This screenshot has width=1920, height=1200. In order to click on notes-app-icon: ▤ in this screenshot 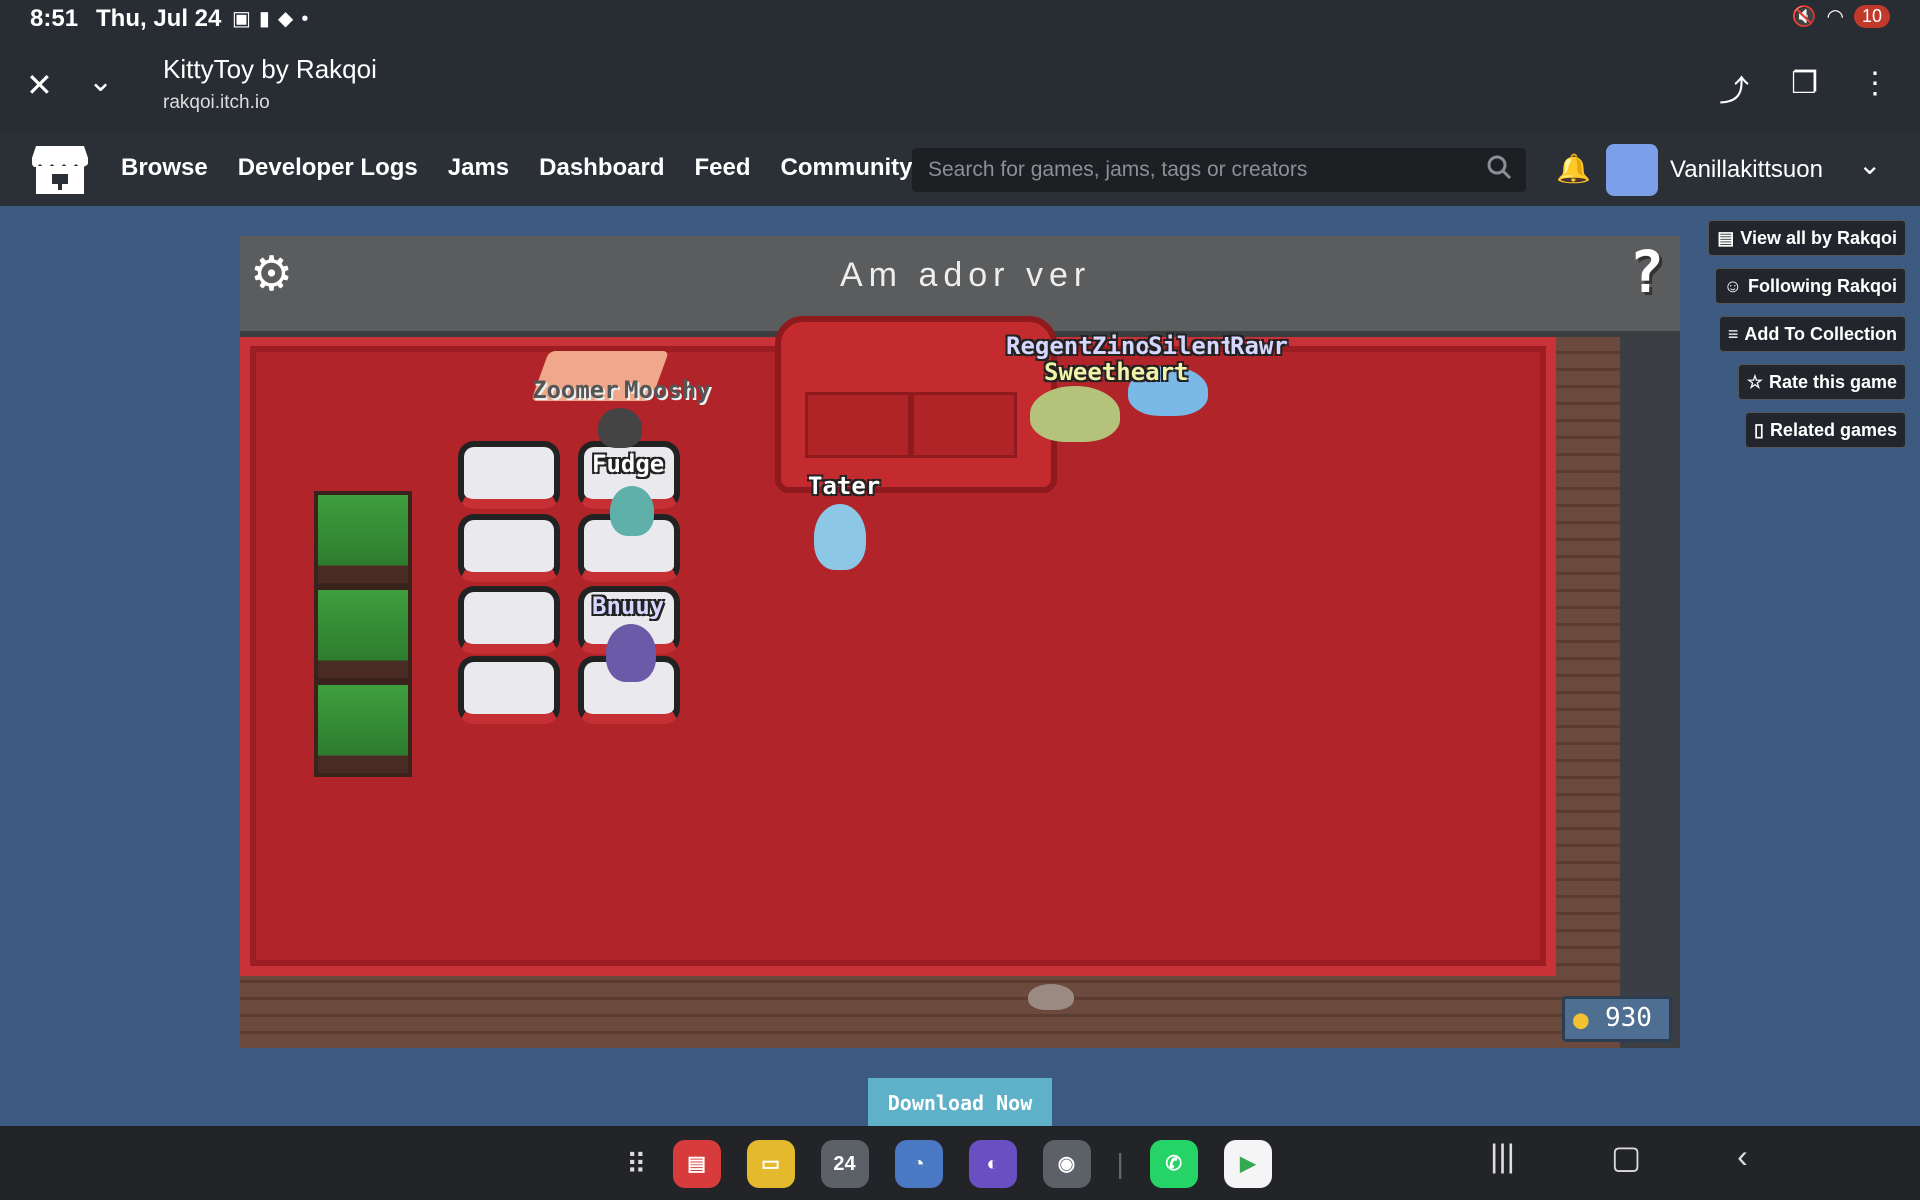, I will do `click(696, 1164)`.